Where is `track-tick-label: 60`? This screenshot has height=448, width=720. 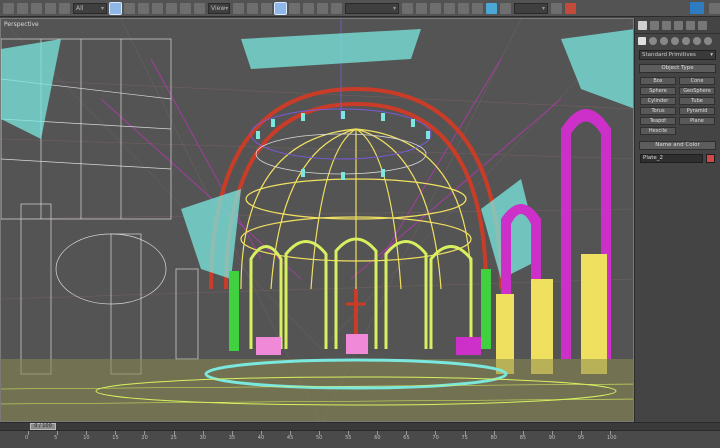
track-tick-label: 60 is located at coordinates (377, 438).